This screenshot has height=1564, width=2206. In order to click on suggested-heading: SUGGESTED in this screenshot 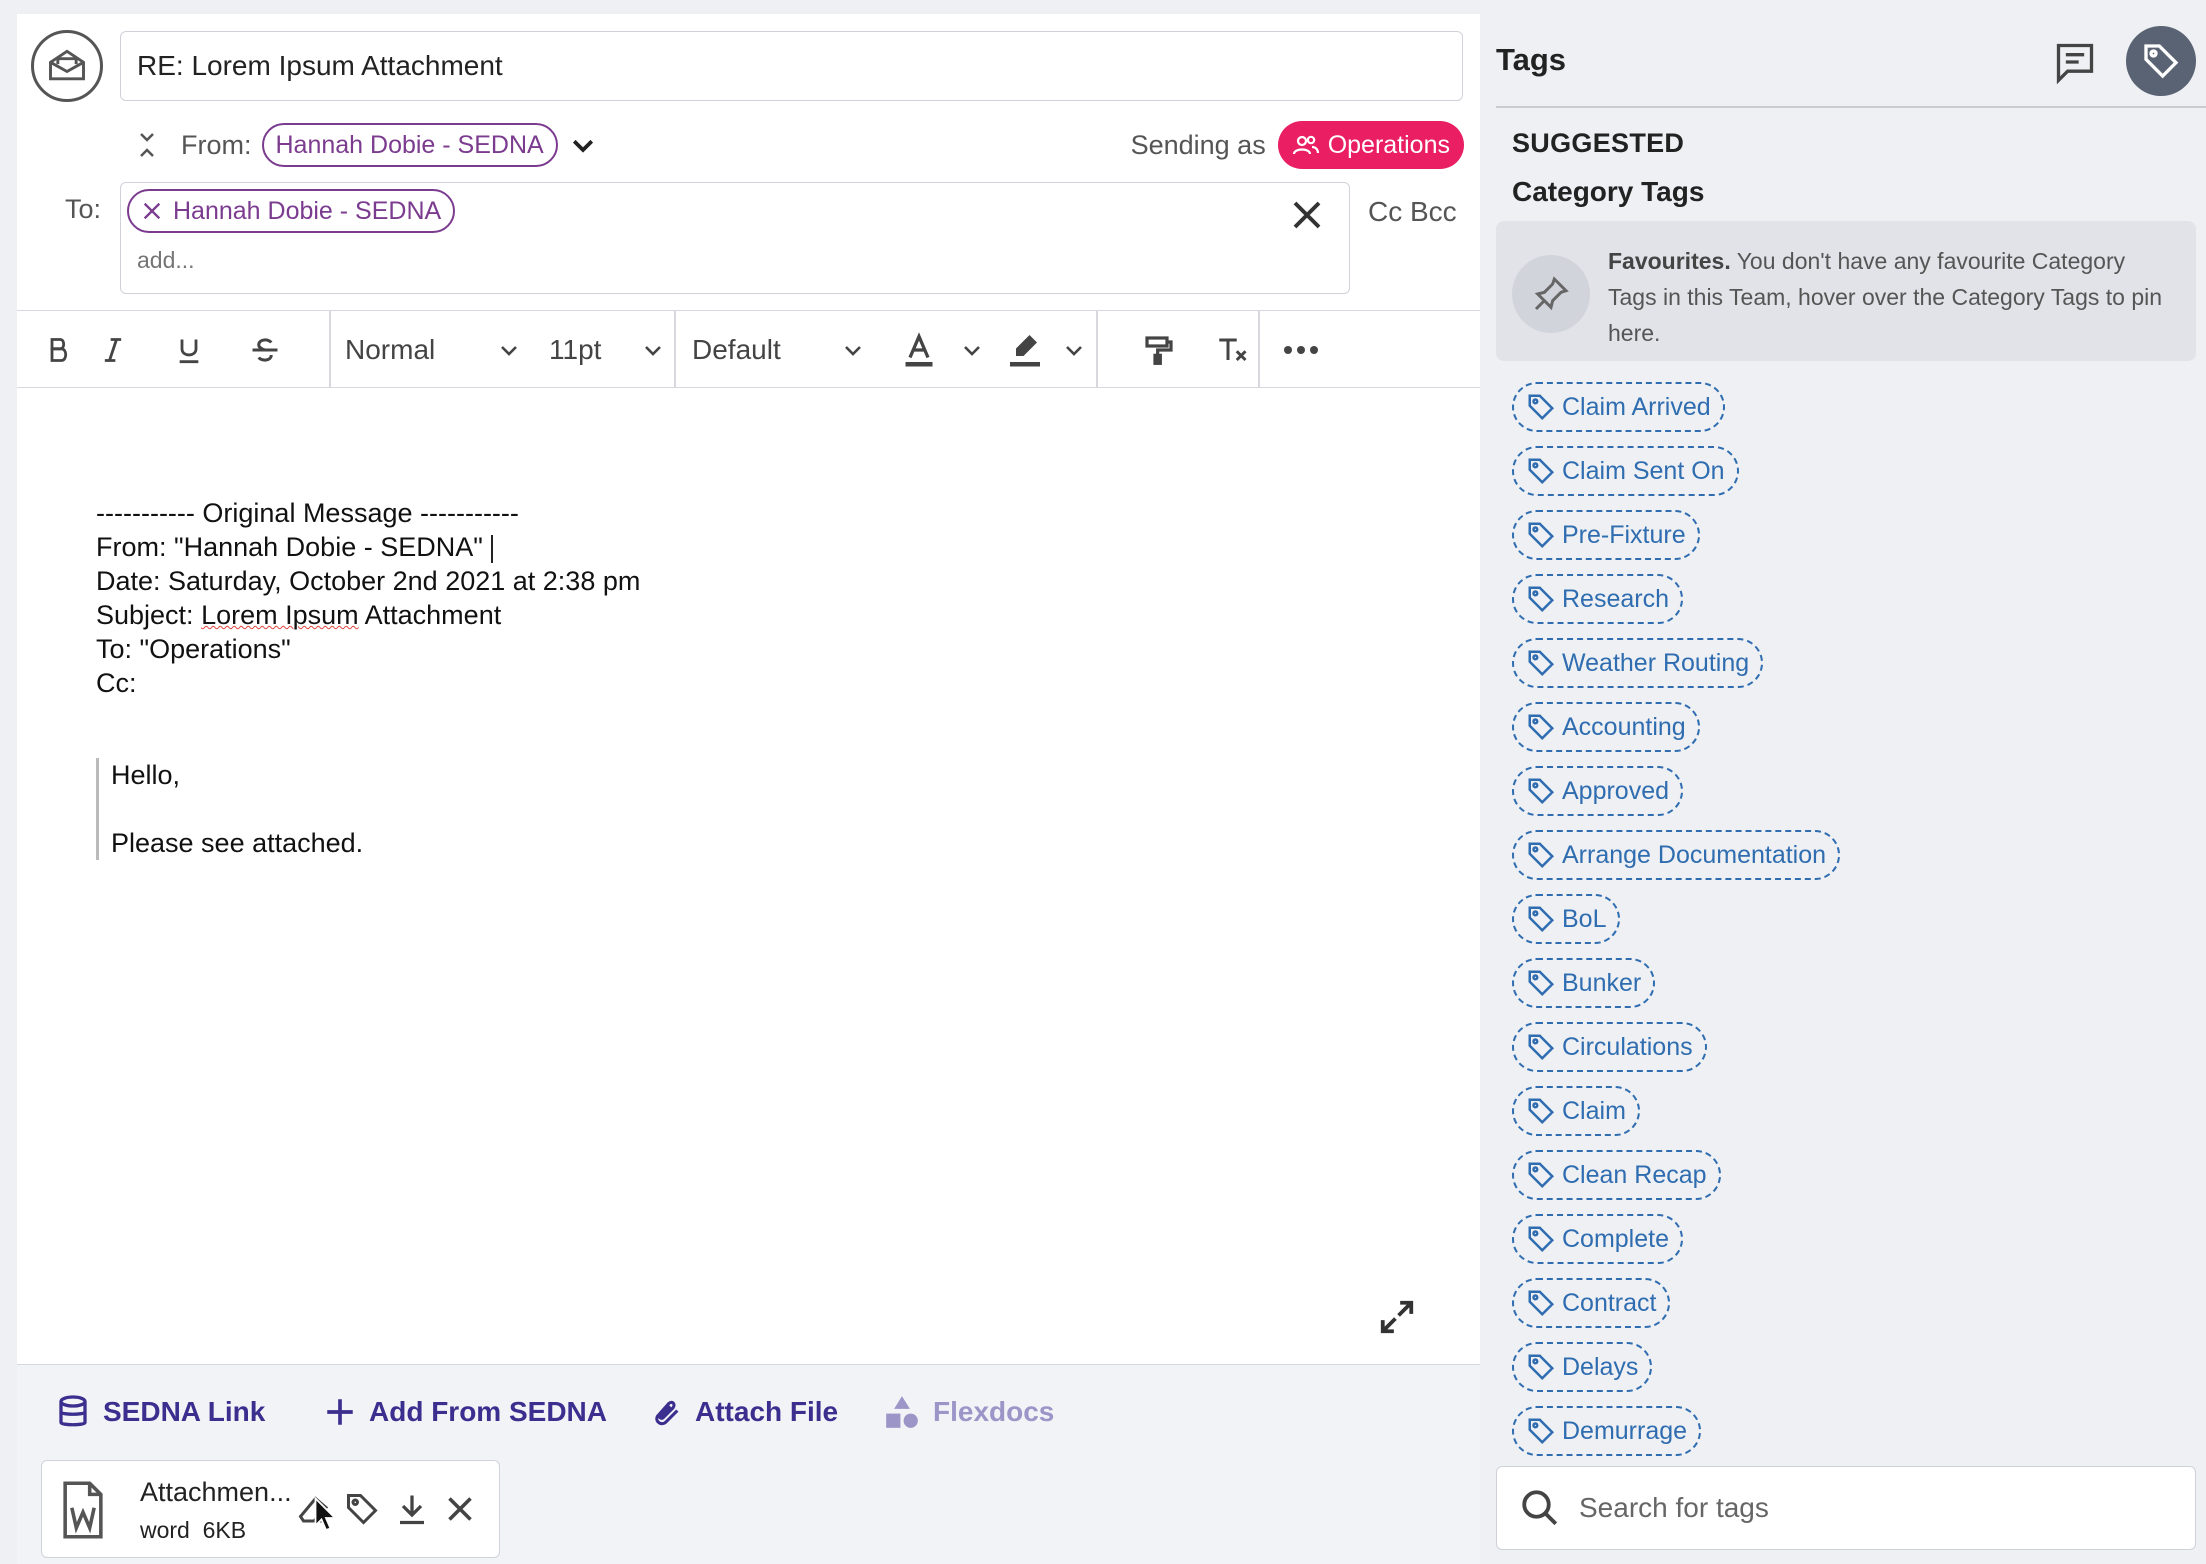, I will do `click(1598, 143)`.